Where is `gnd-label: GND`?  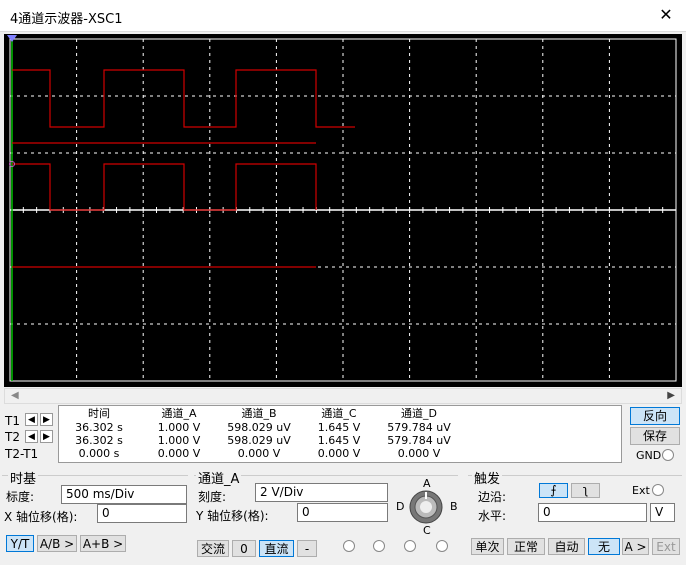 gnd-label: GND is located at coordinates (649, 455).